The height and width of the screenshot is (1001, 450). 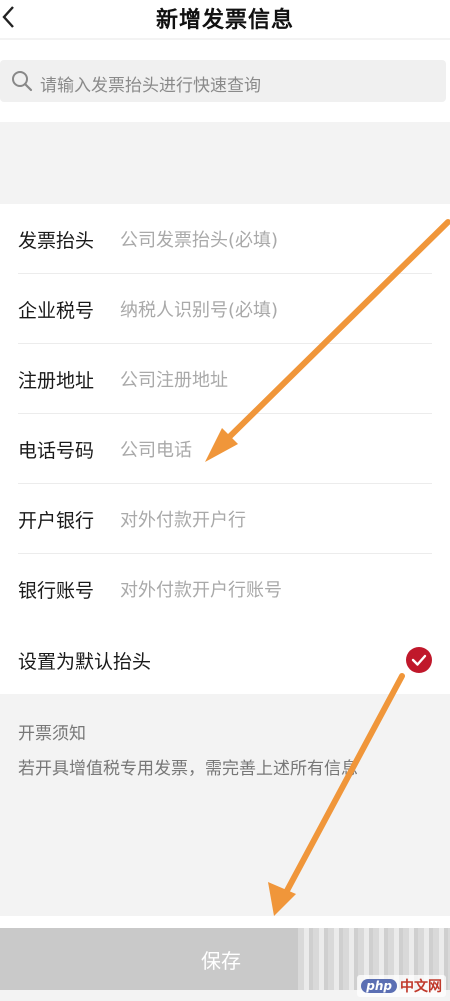 I want to click on search-input: 请输入发票抬头进行快速查询, so click(x=223, y=81).